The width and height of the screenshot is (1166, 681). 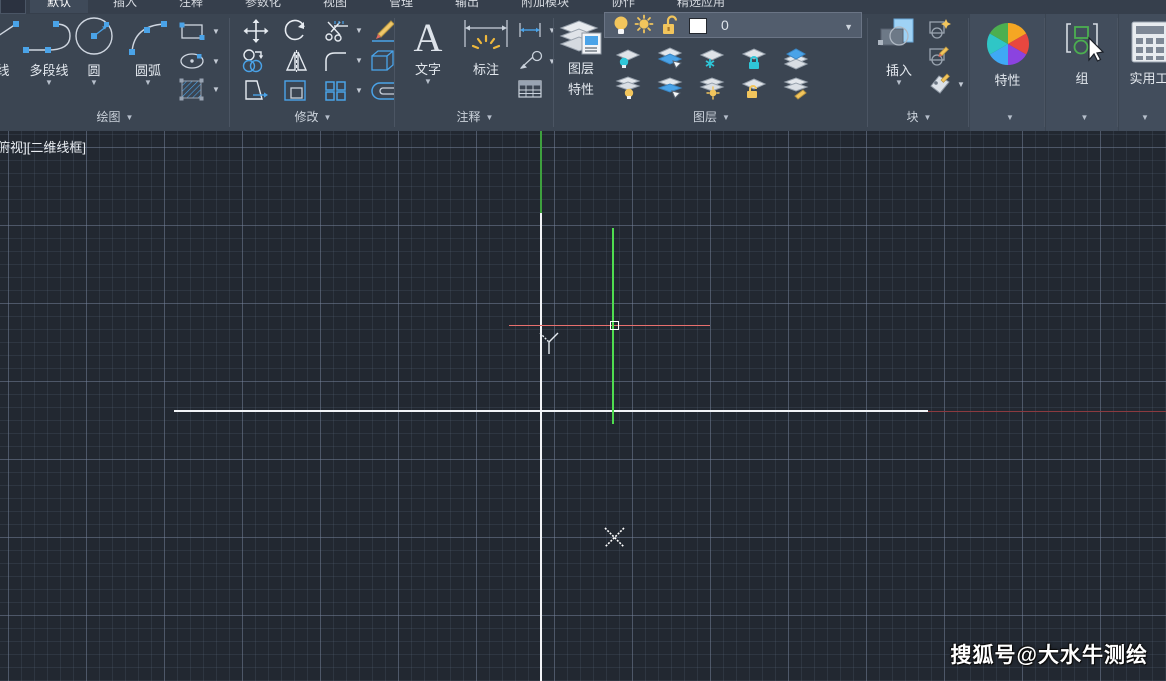 I want to click on layer-tool-make-current, so click(x=670, y=60).